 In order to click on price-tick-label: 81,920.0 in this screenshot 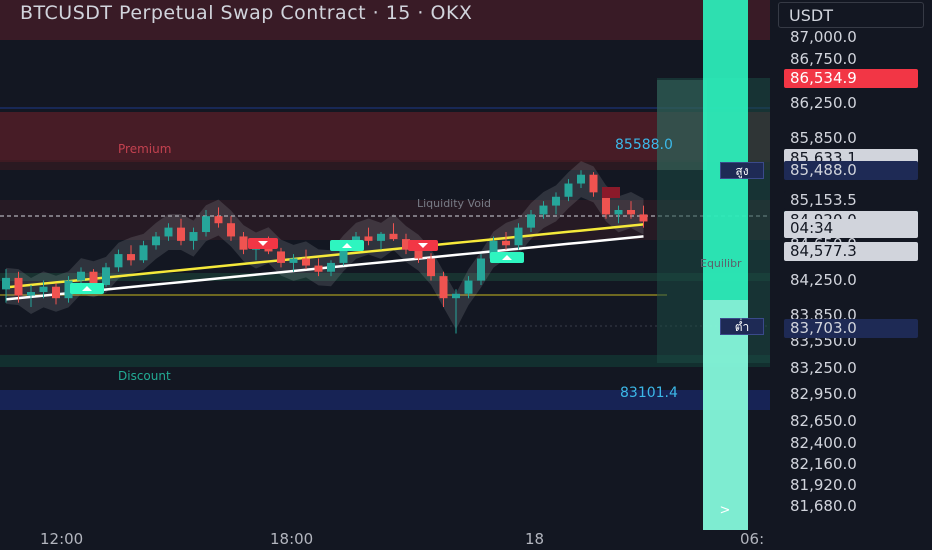, I will do `click(823, 485)`.